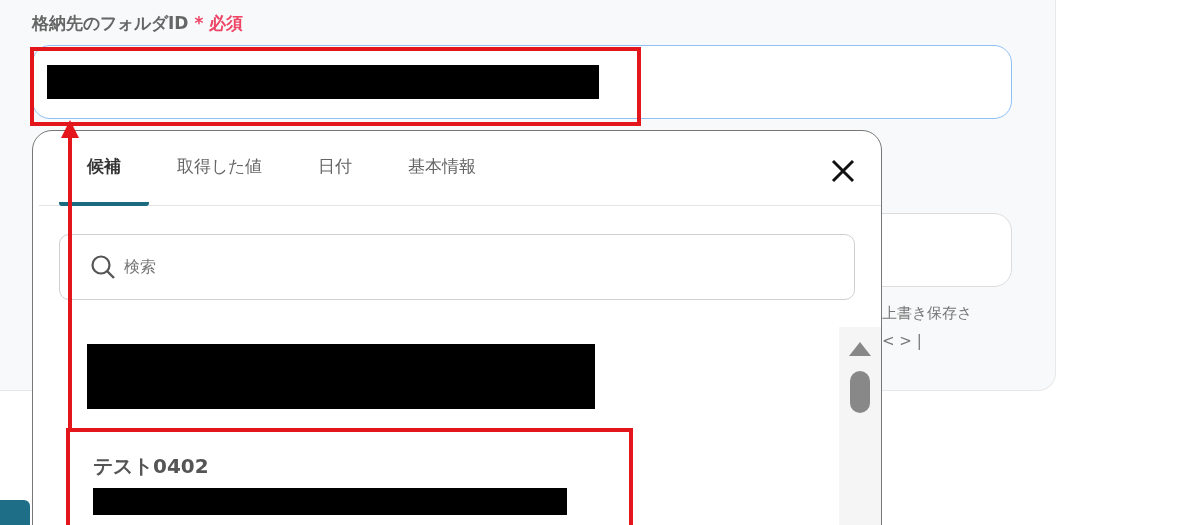  What do you see at coordinates (927, 313) in the screenshot?
I see `hint-text: 上書き保存さ` at bounding box center [927, 313].